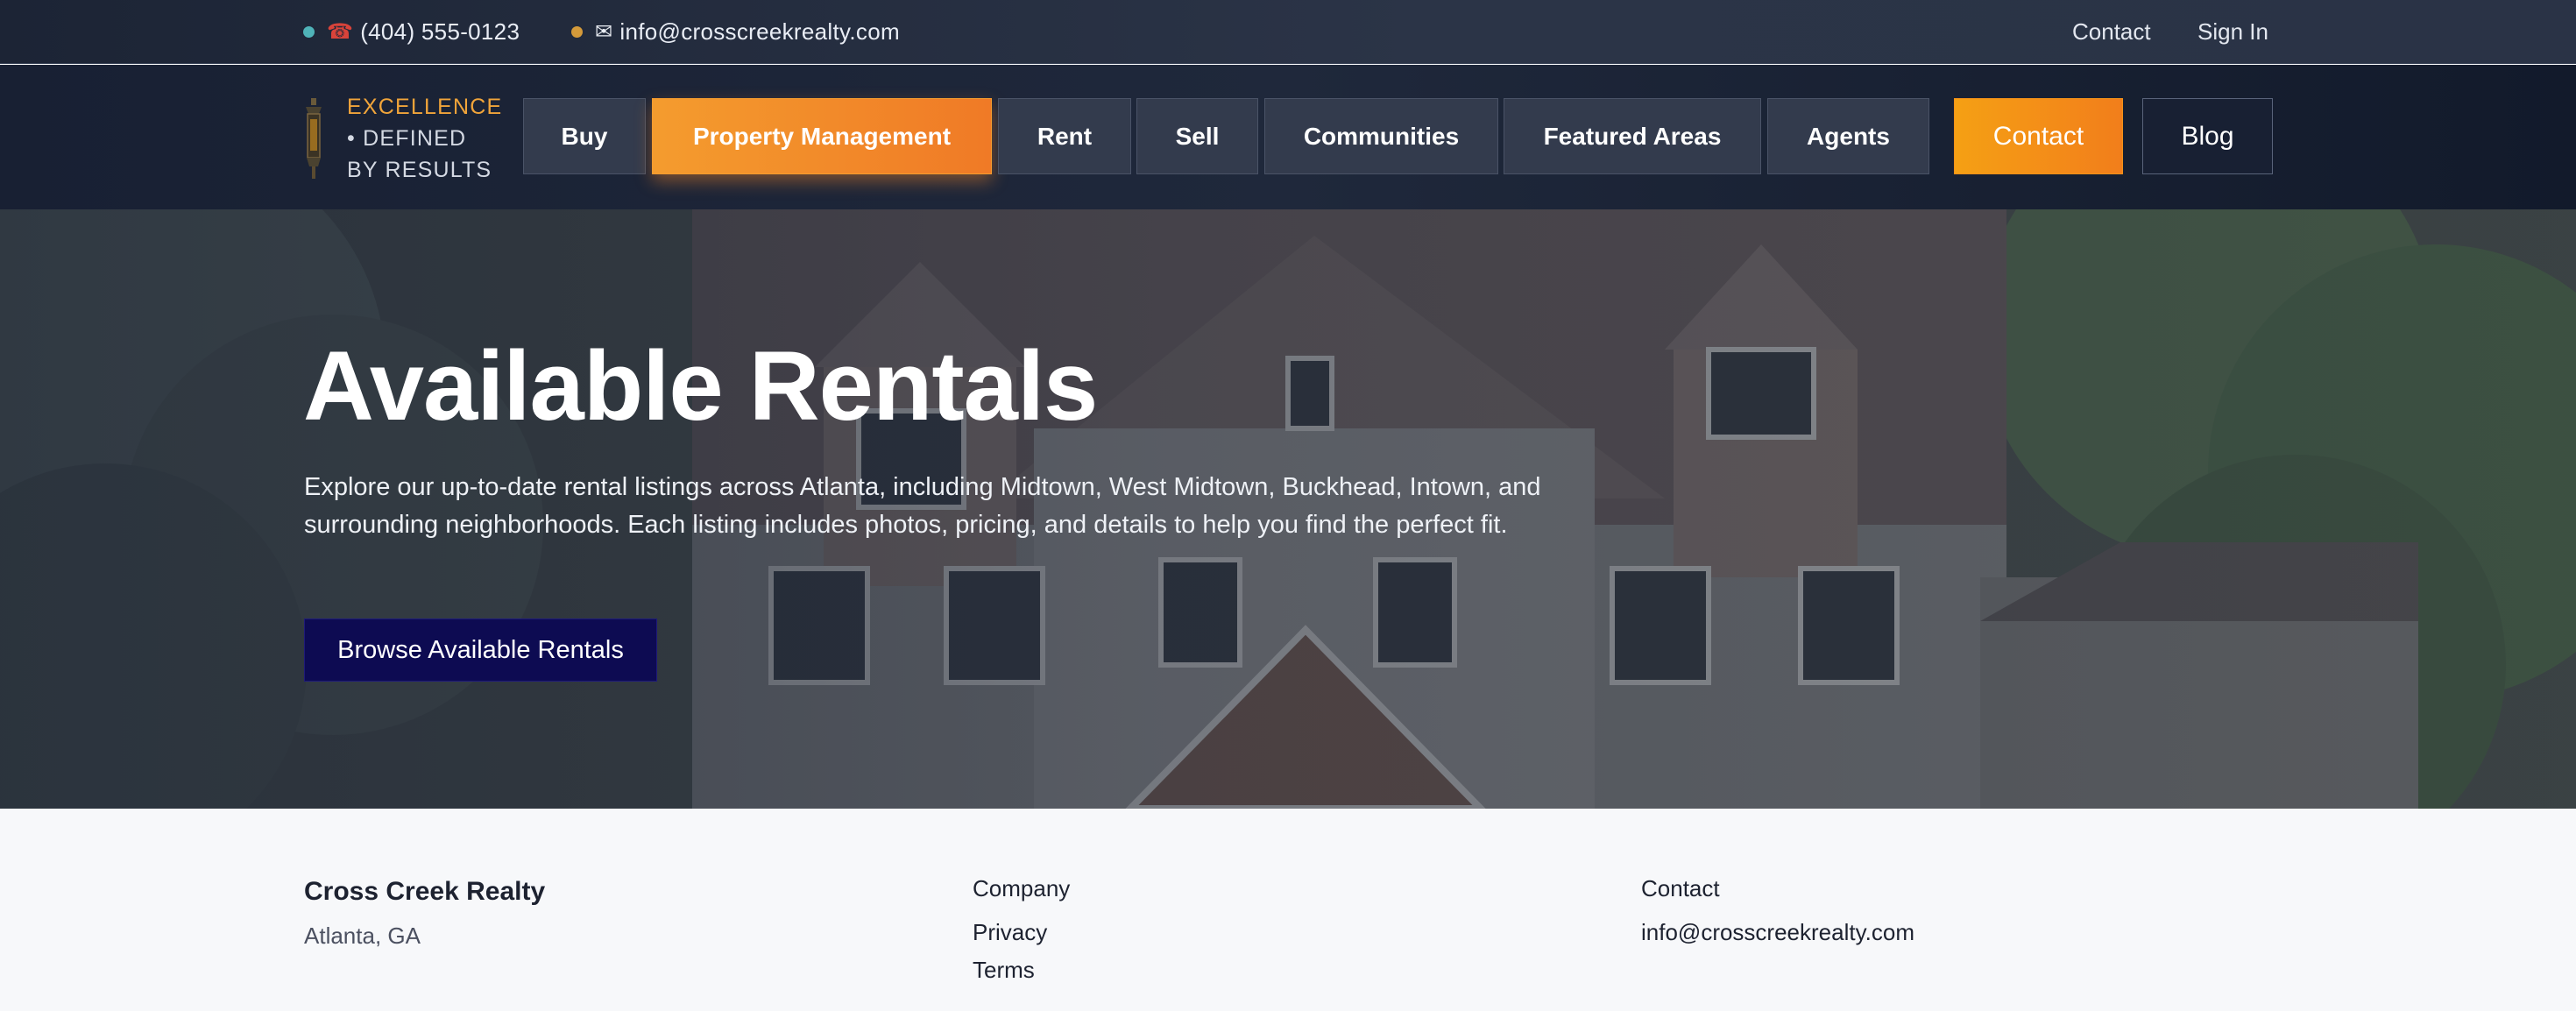 The image size is (2576, 1011). I want to click on nav-blog-button: Blog, so click(2207, 136).